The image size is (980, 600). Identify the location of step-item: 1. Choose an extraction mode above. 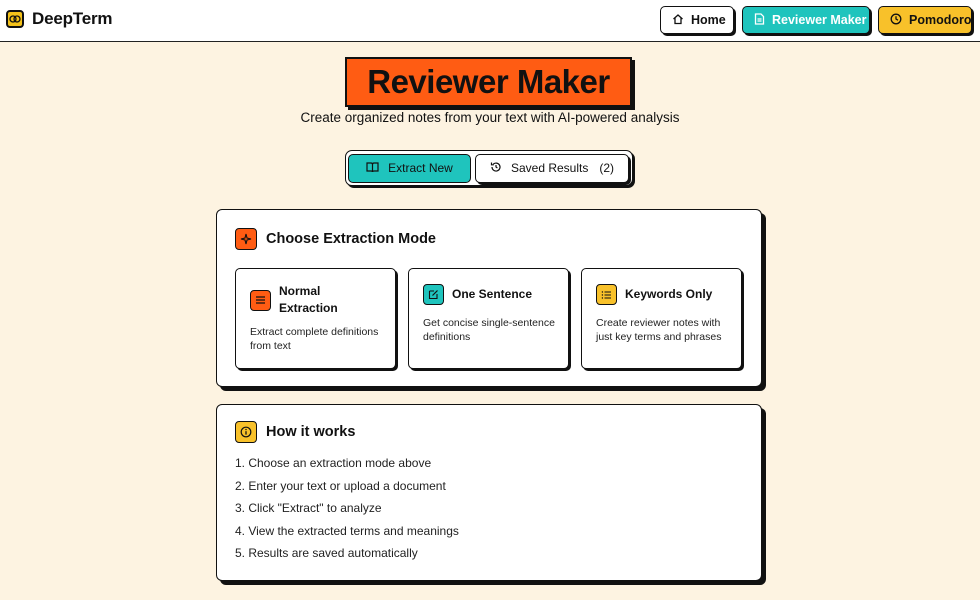
(333, 463).